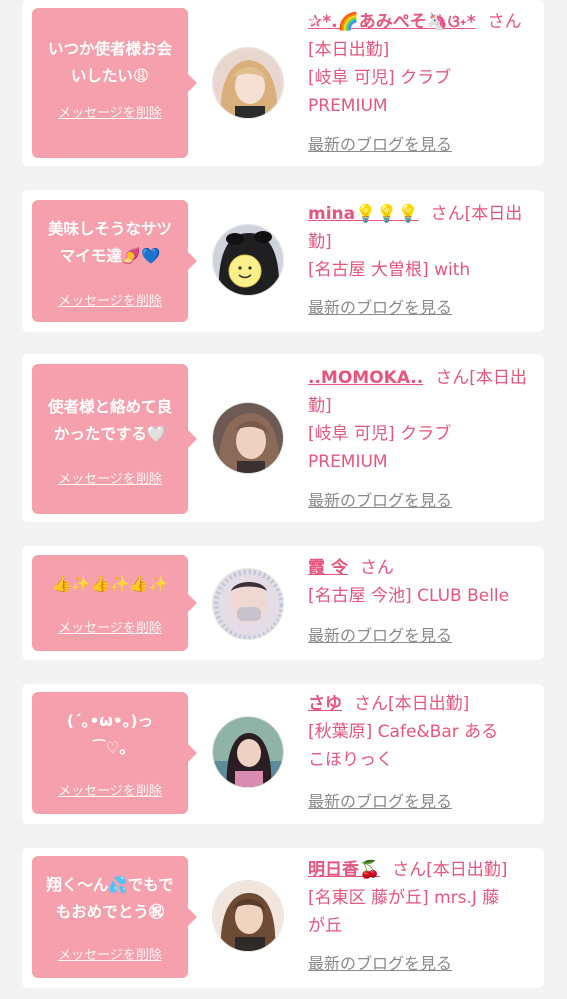 This screenshot has height=999, width=567. I want to click on name-line: mina💡💡💡 さん[本日出勤], so click(422, 228).